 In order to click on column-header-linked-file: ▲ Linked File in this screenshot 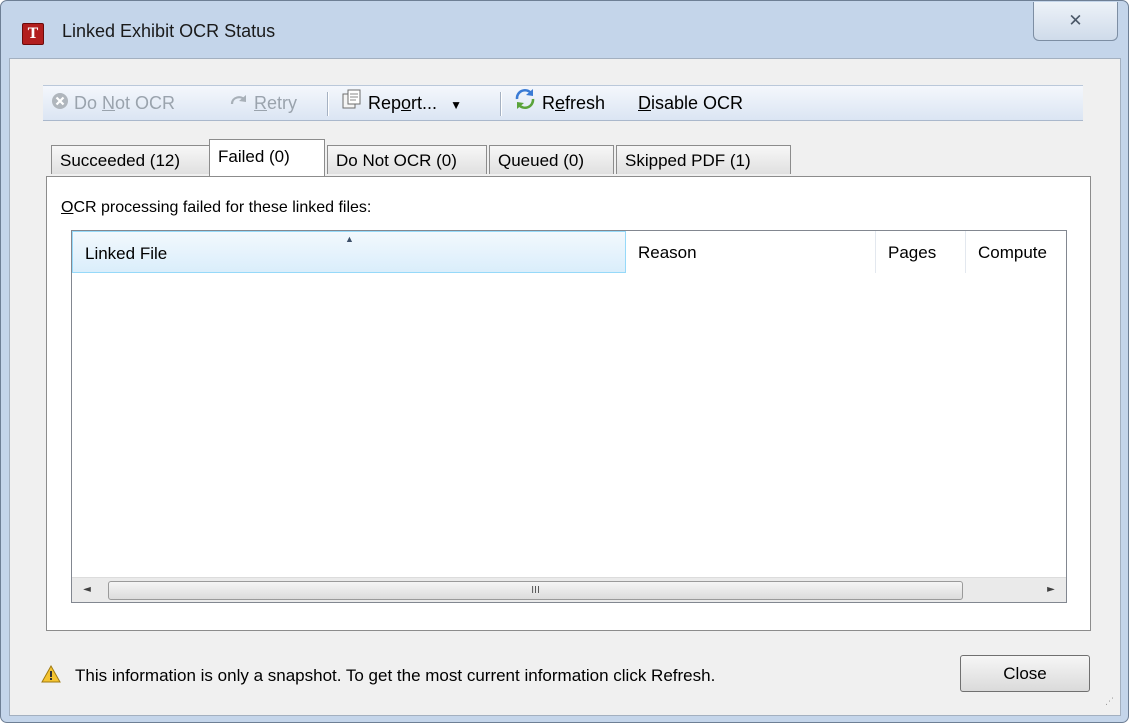, I will do `click(349, 252)`.